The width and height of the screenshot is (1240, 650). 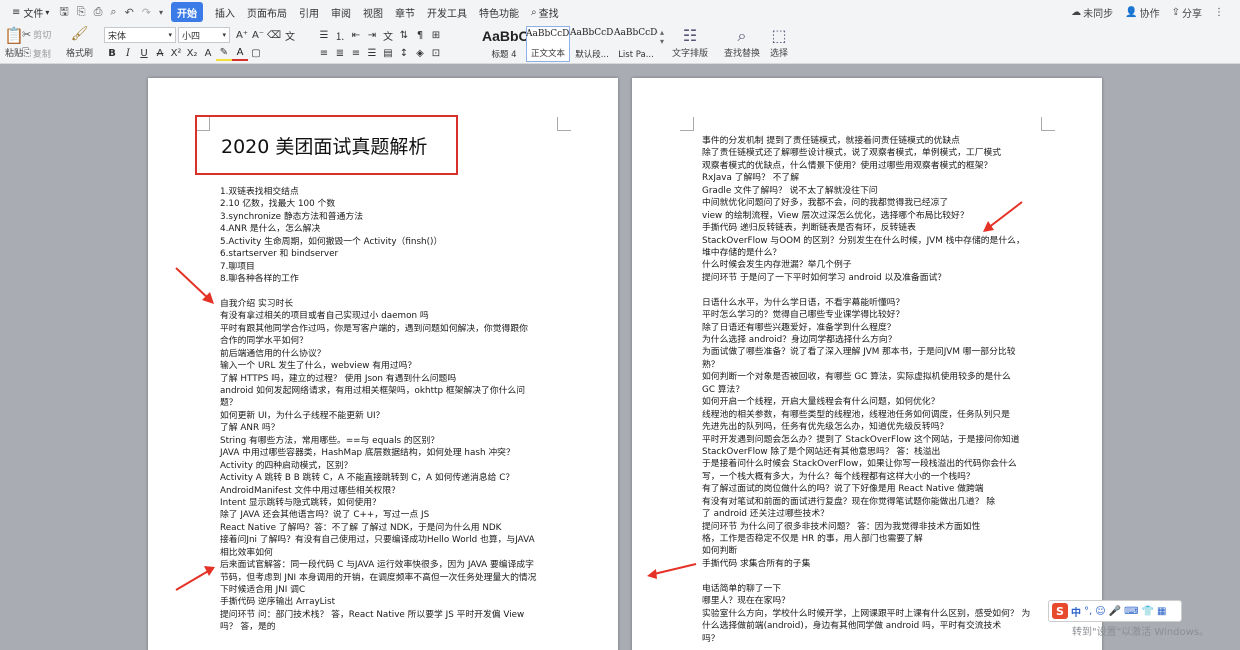 What do you see at coordinates (690, 42) in the screenshot?
I see `text-layout-button: ☷ 文字排版` at bounding box center [690, 42].